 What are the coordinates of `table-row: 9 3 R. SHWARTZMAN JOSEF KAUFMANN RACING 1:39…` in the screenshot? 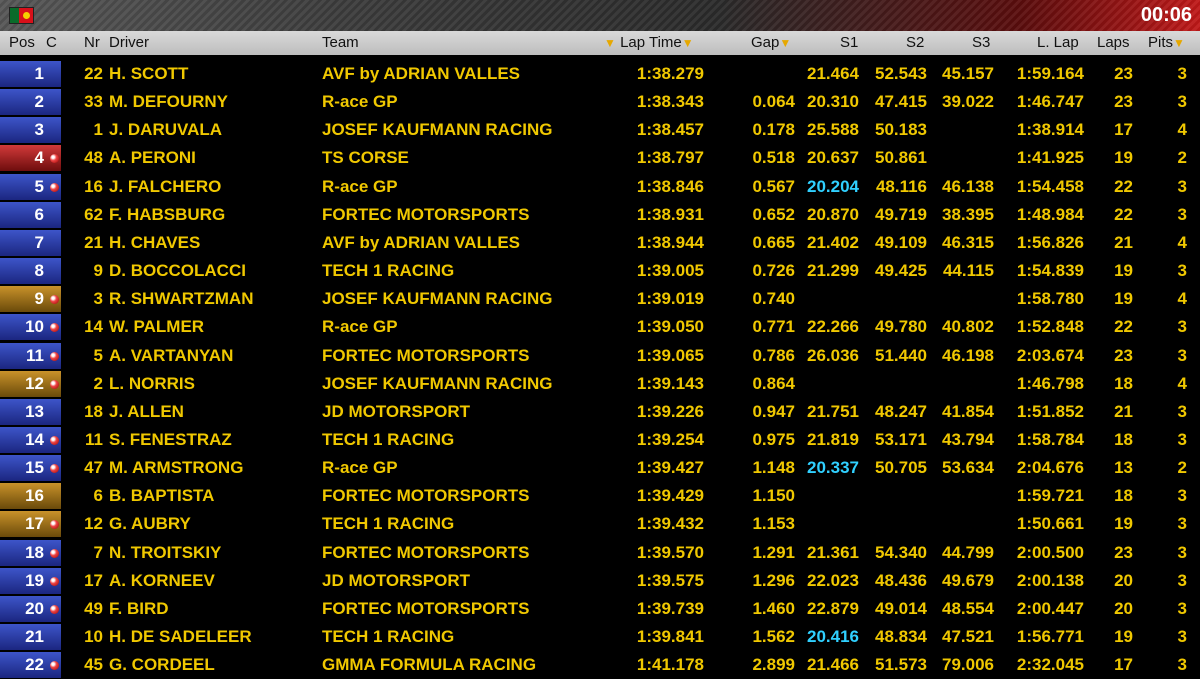 It's located at (600, 299).